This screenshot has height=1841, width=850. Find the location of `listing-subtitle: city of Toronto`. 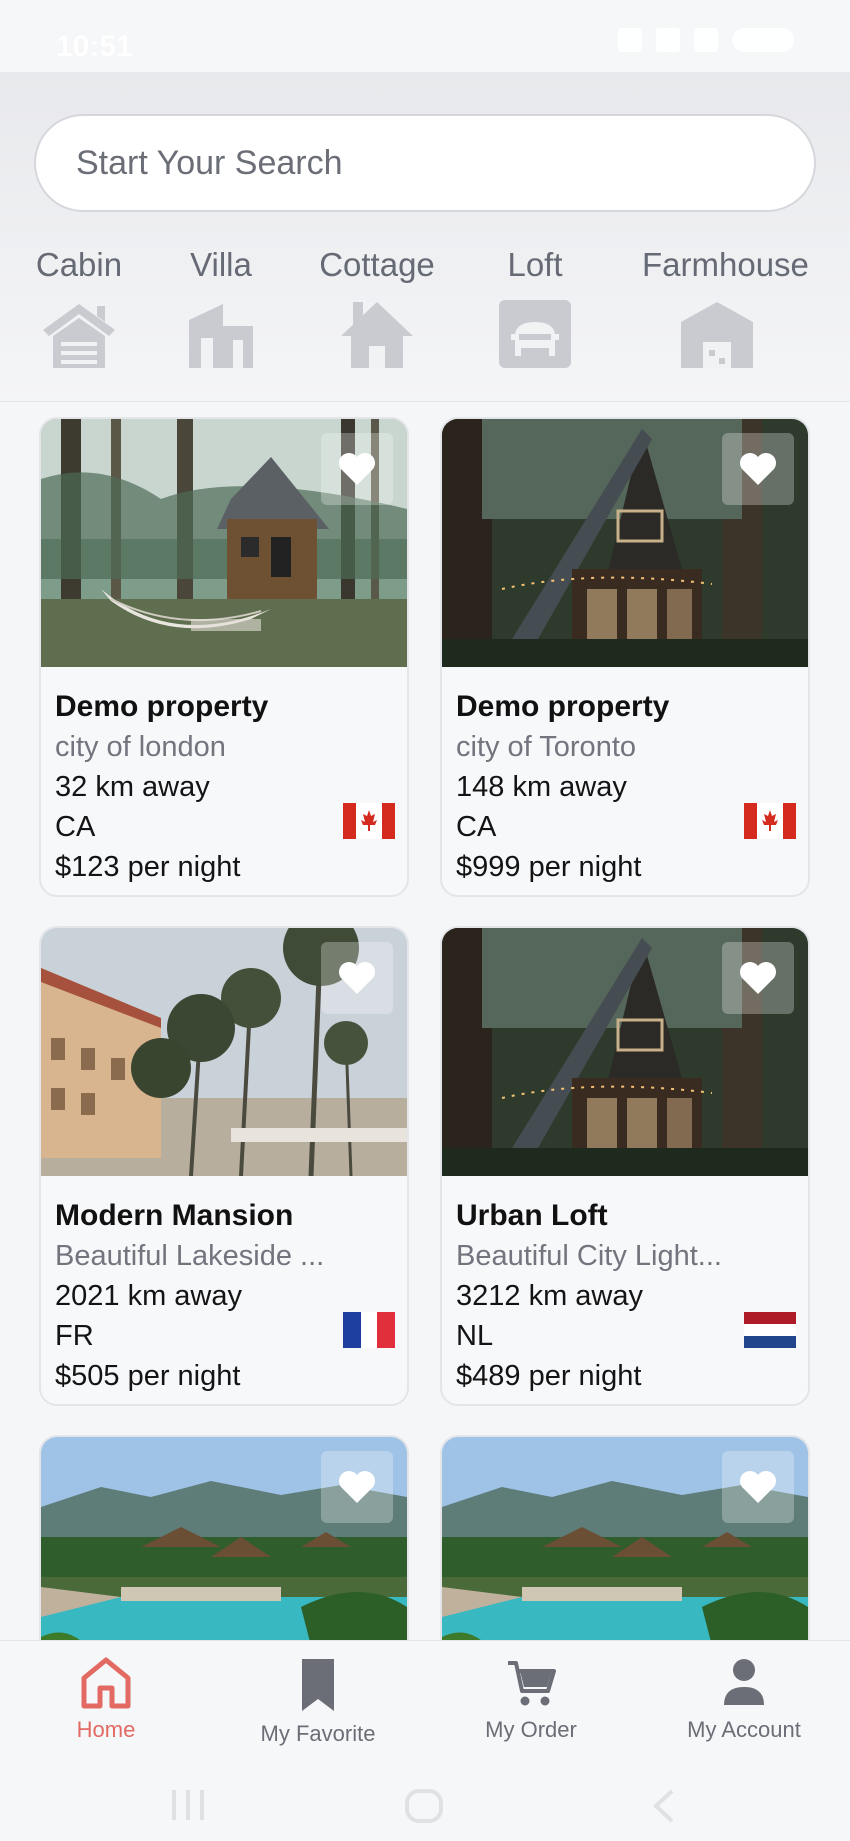

listing-subtitle: city of Toronto is located at coordinates (546, 747).